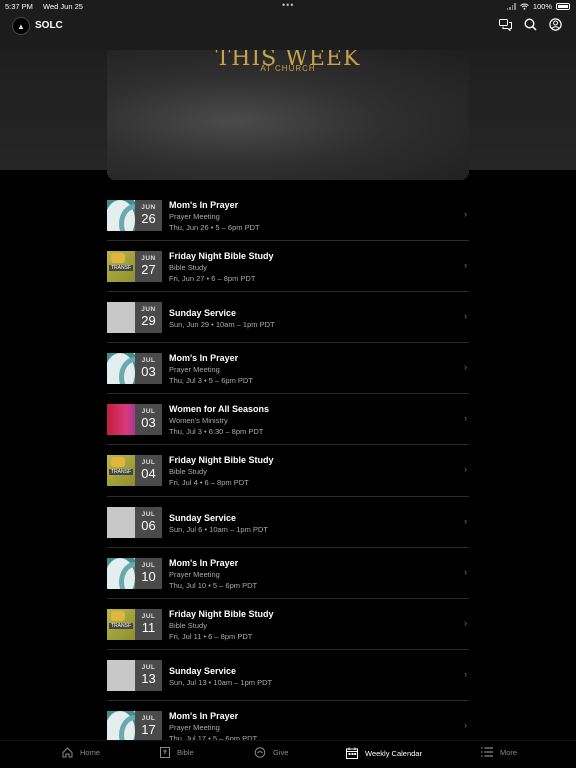  I want to click on bible-icon, so click(165, 752).